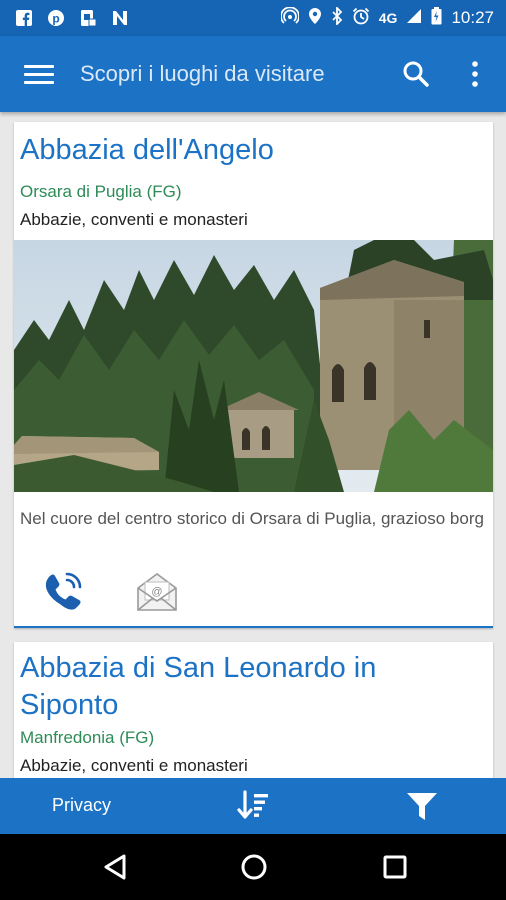 The image size is (506, 900). I want to click on home-icon, so click(254, 867).